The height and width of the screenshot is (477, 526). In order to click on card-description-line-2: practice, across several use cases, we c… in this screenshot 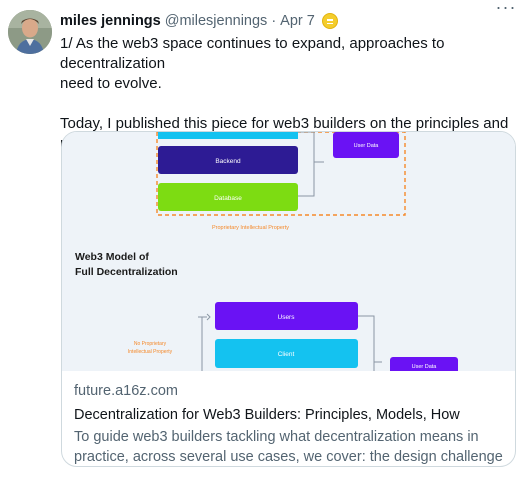, I will do `click(288, 457)`.